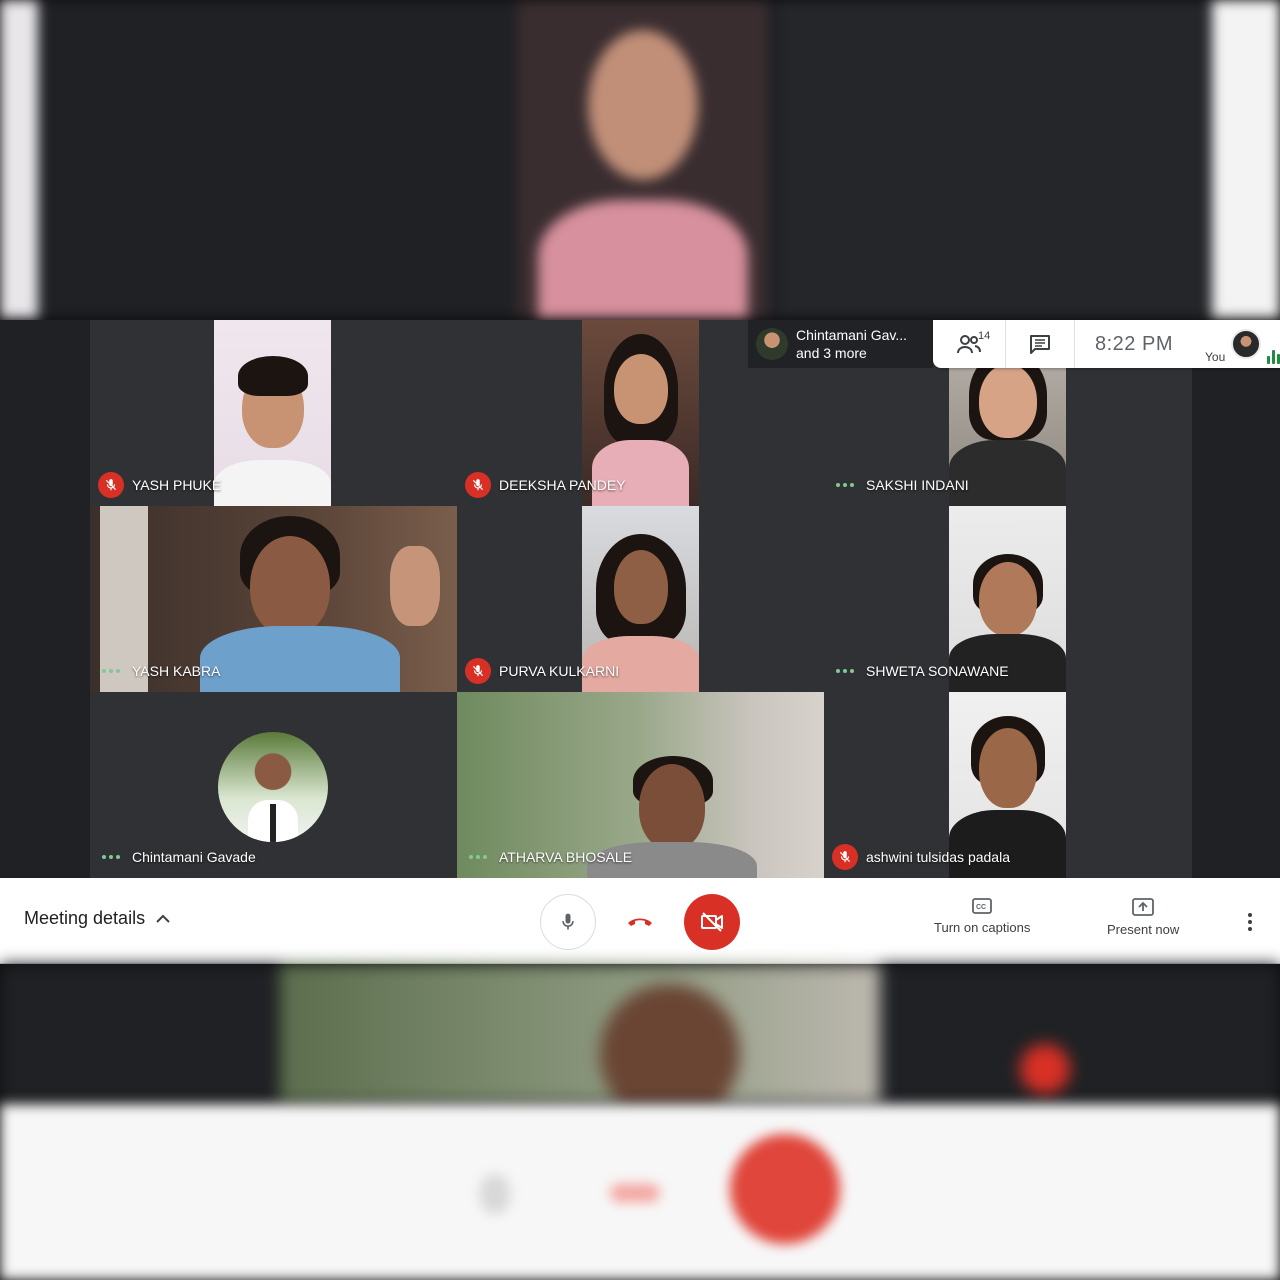 The image size is (1280, 1280). I want to click on avatar, so click(772, 344).